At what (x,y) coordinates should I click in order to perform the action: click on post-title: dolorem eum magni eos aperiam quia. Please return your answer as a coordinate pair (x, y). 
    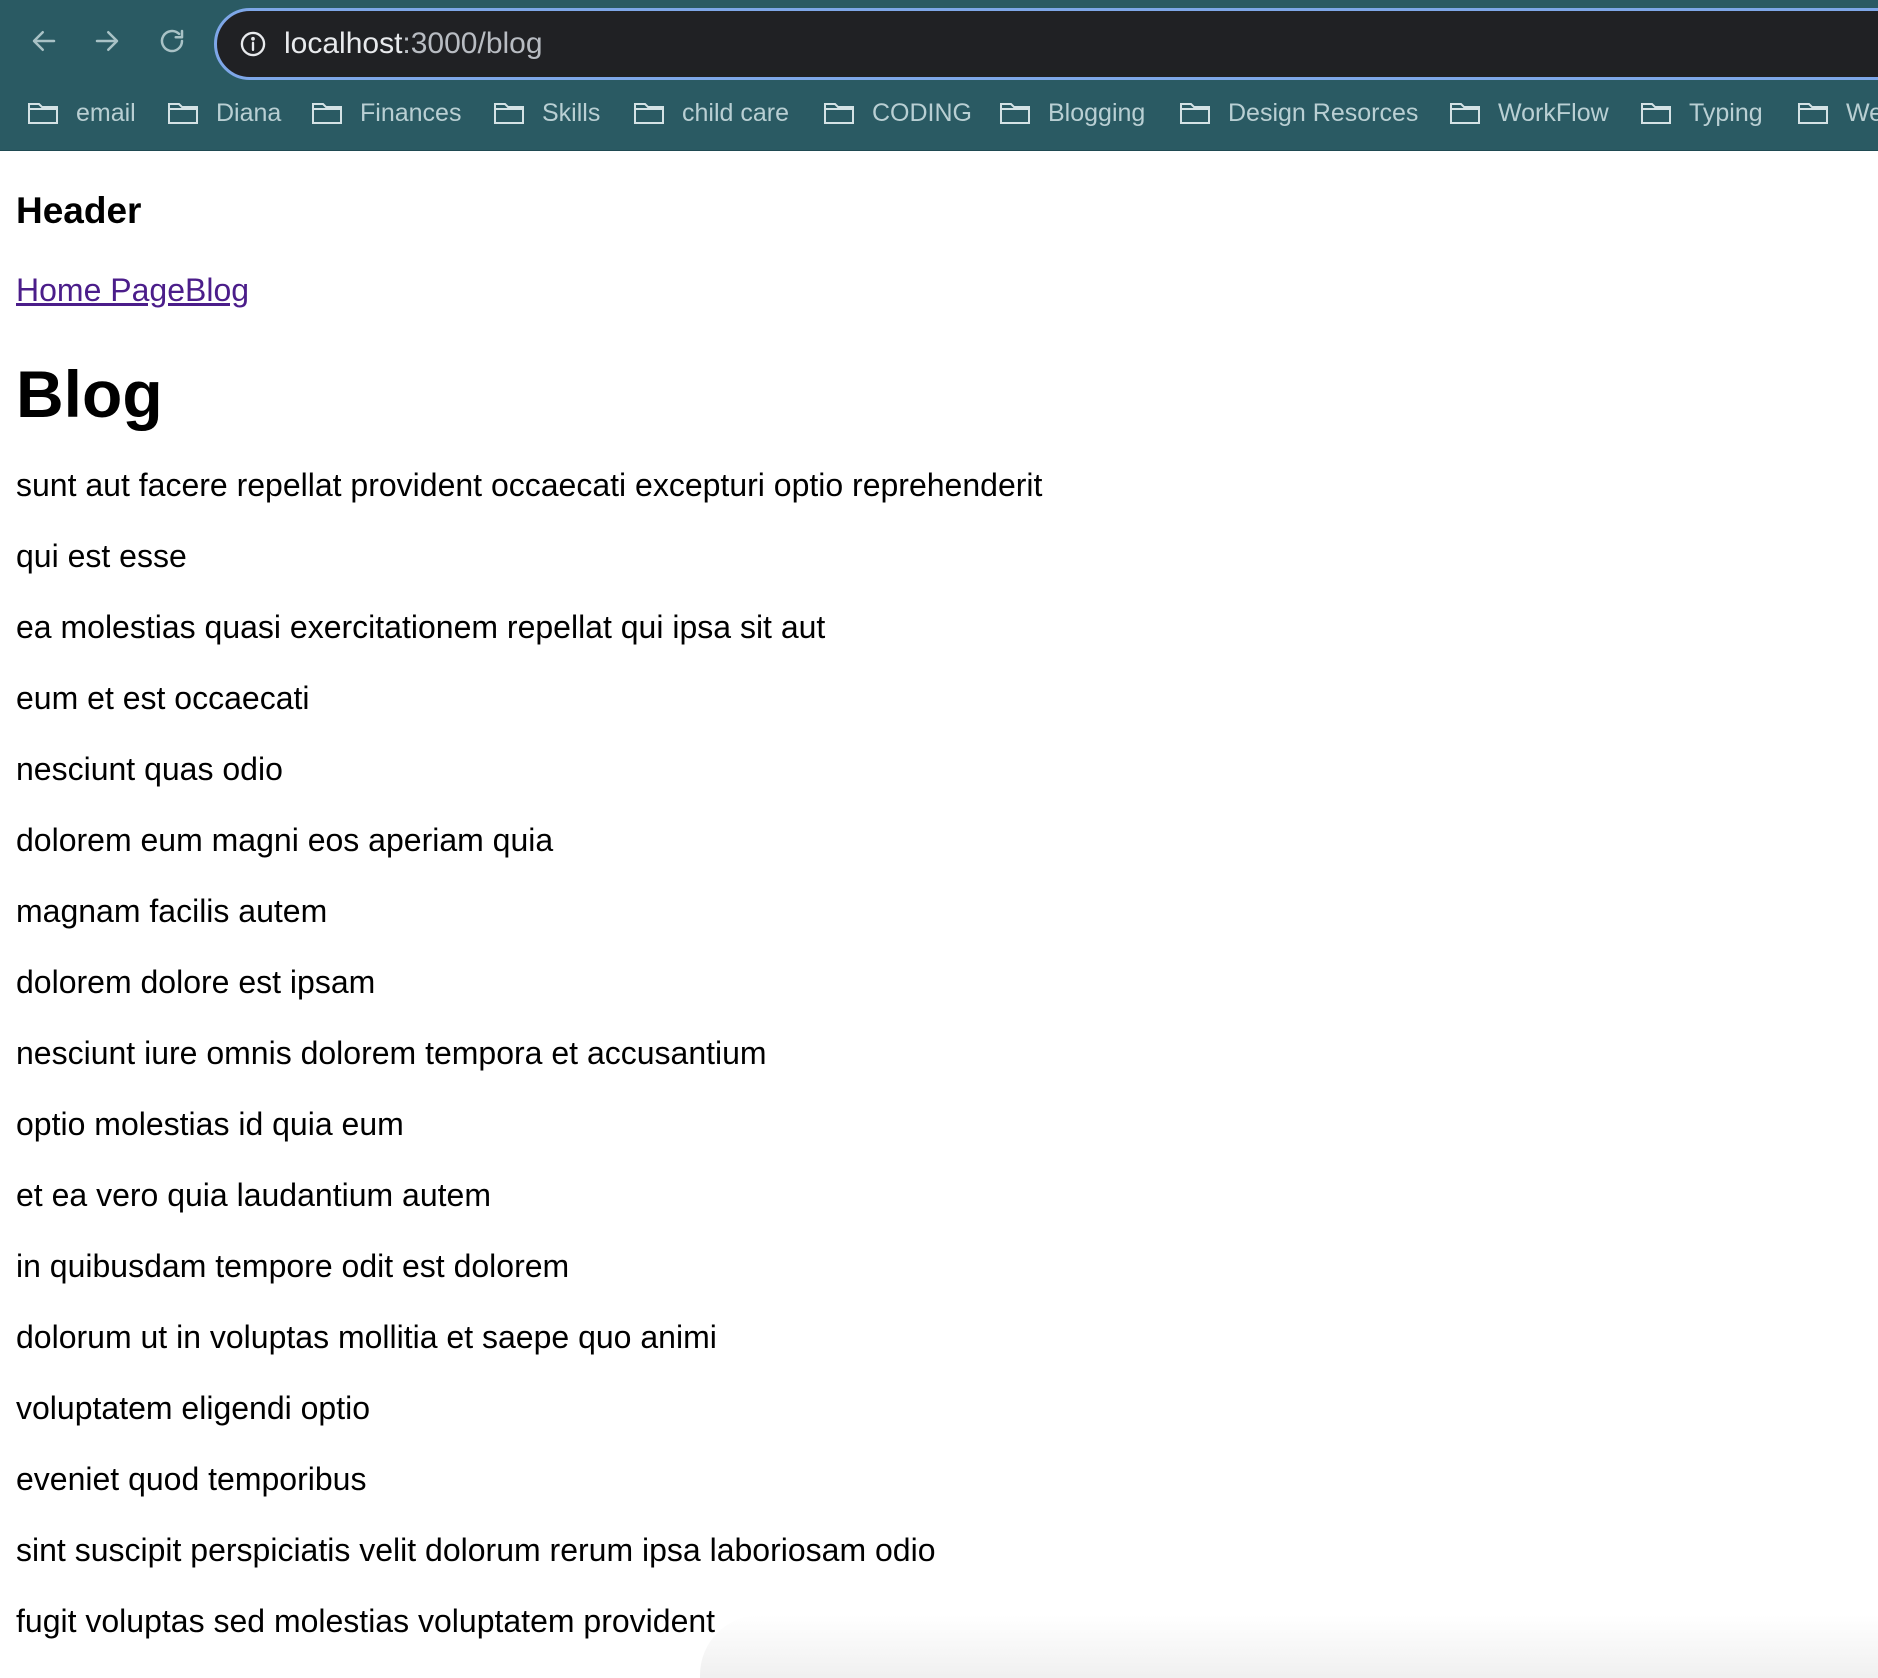
    Looking at the image, I should click on (285, 840).